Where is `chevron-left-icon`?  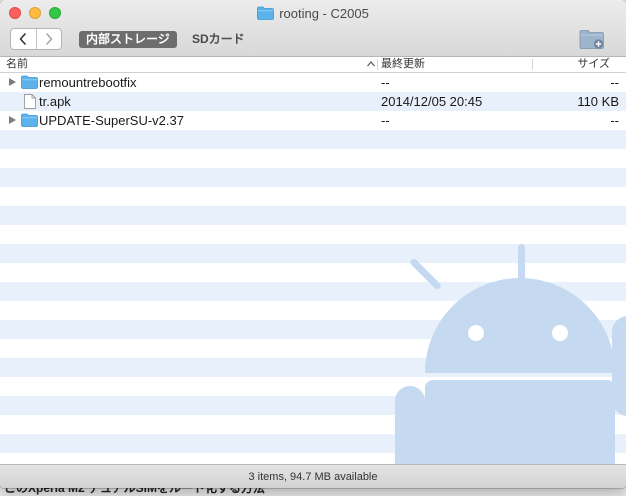 chevron-left-icon is located at coordinates (23, 39).